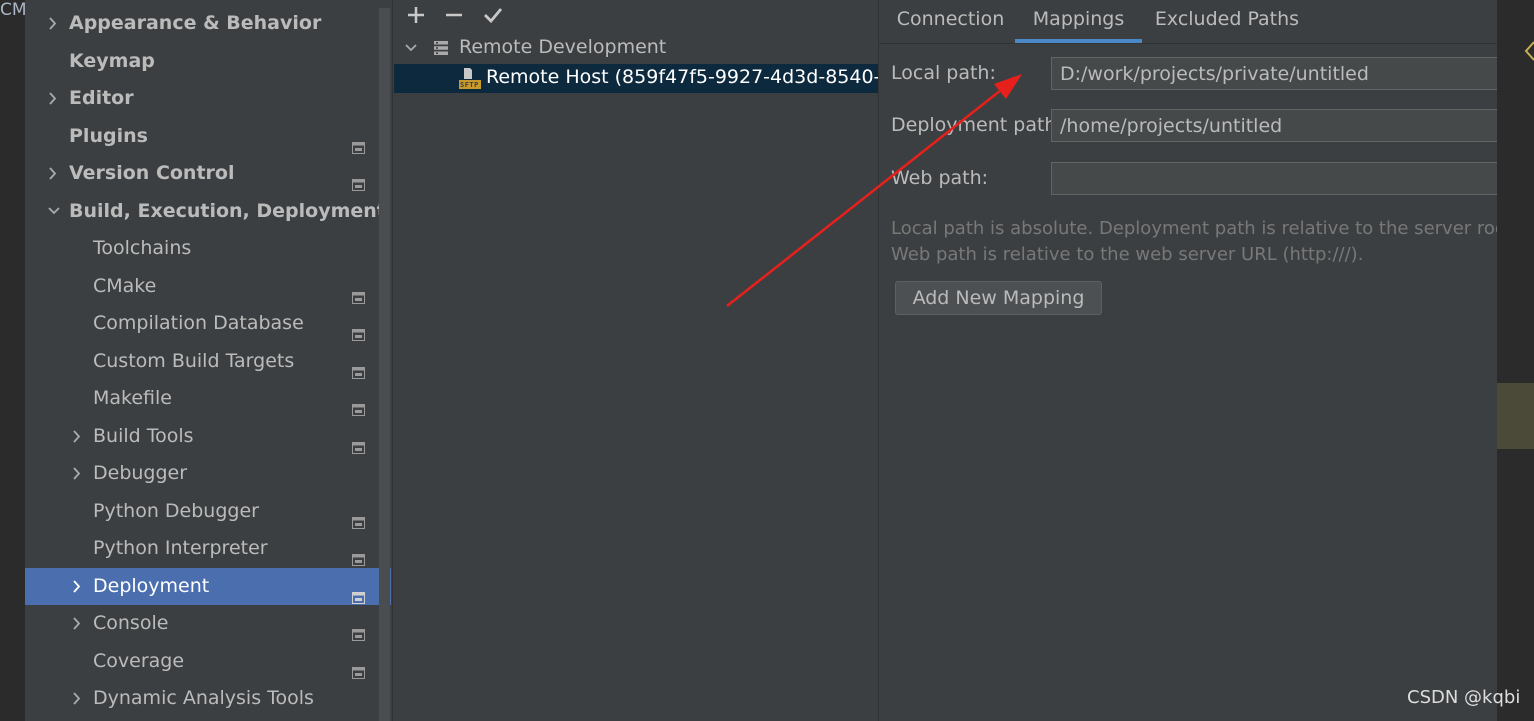  I want to click on local-path-label: Local path:, so click(943, 73).